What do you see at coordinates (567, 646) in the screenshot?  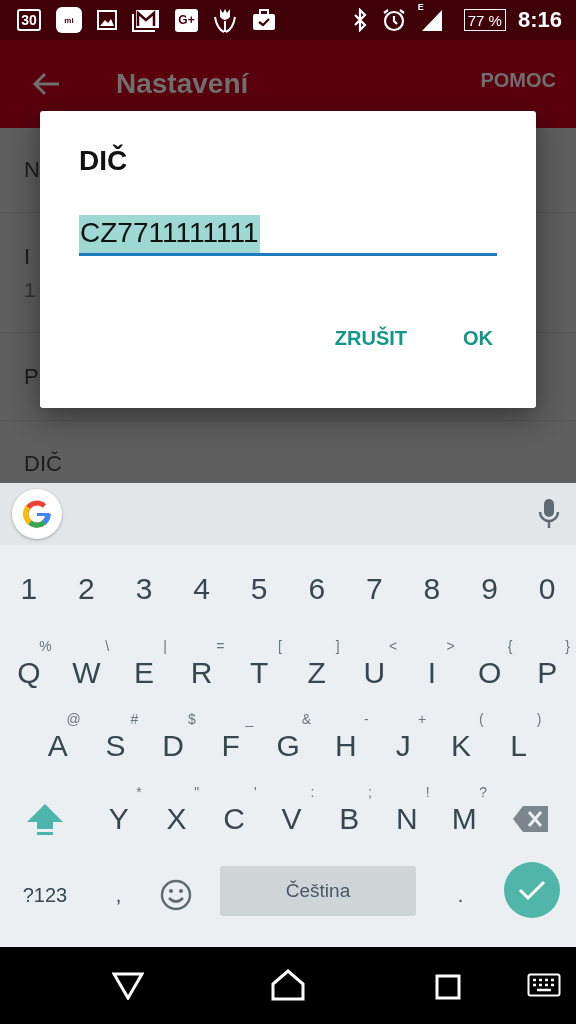 I see `key-hint: }` at bounding box center [567, 646].